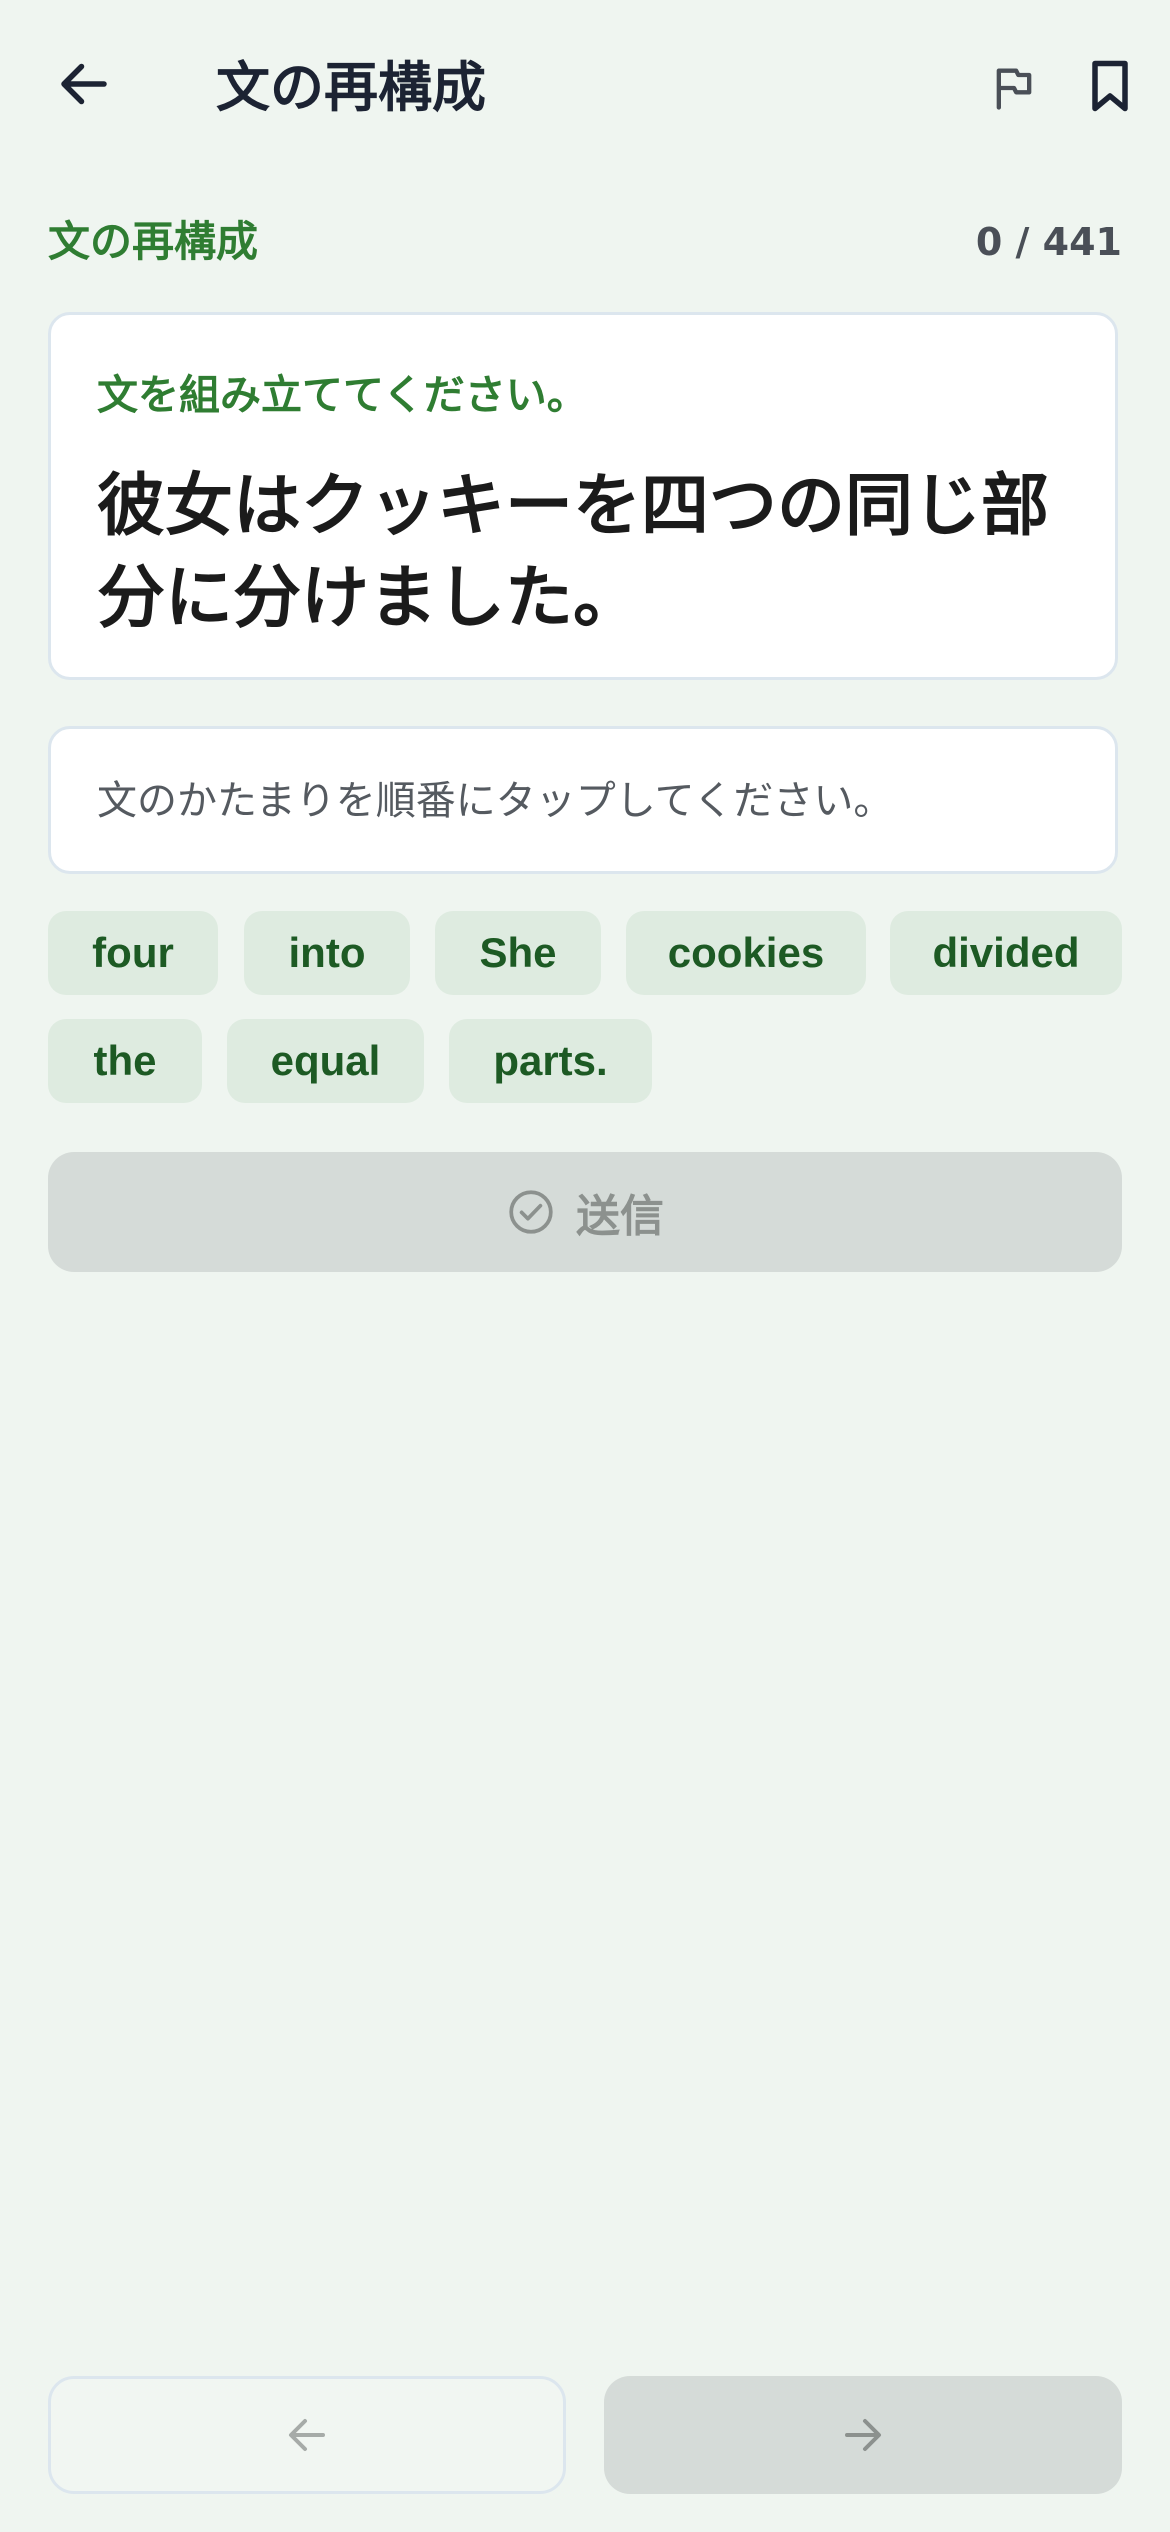 This screenshot has height=2532, width=1170. I want to click on prompt-card: 文を組み立ててください。 彼女はクッキーを四つの同じ部分に分けました。, so click(583, 496).